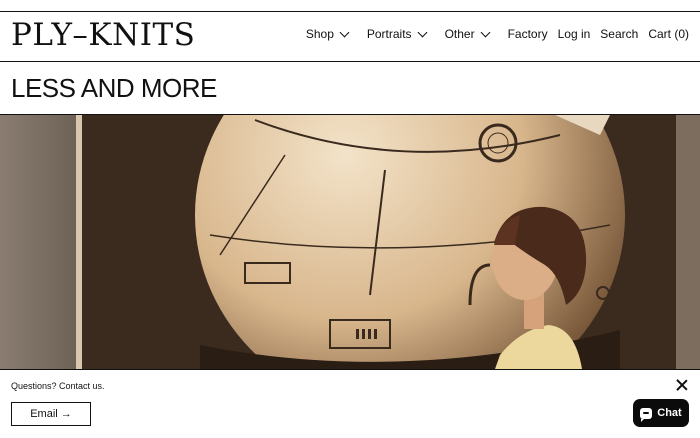  I want to click on nav-factory-label: Factory, so click(527, 34).